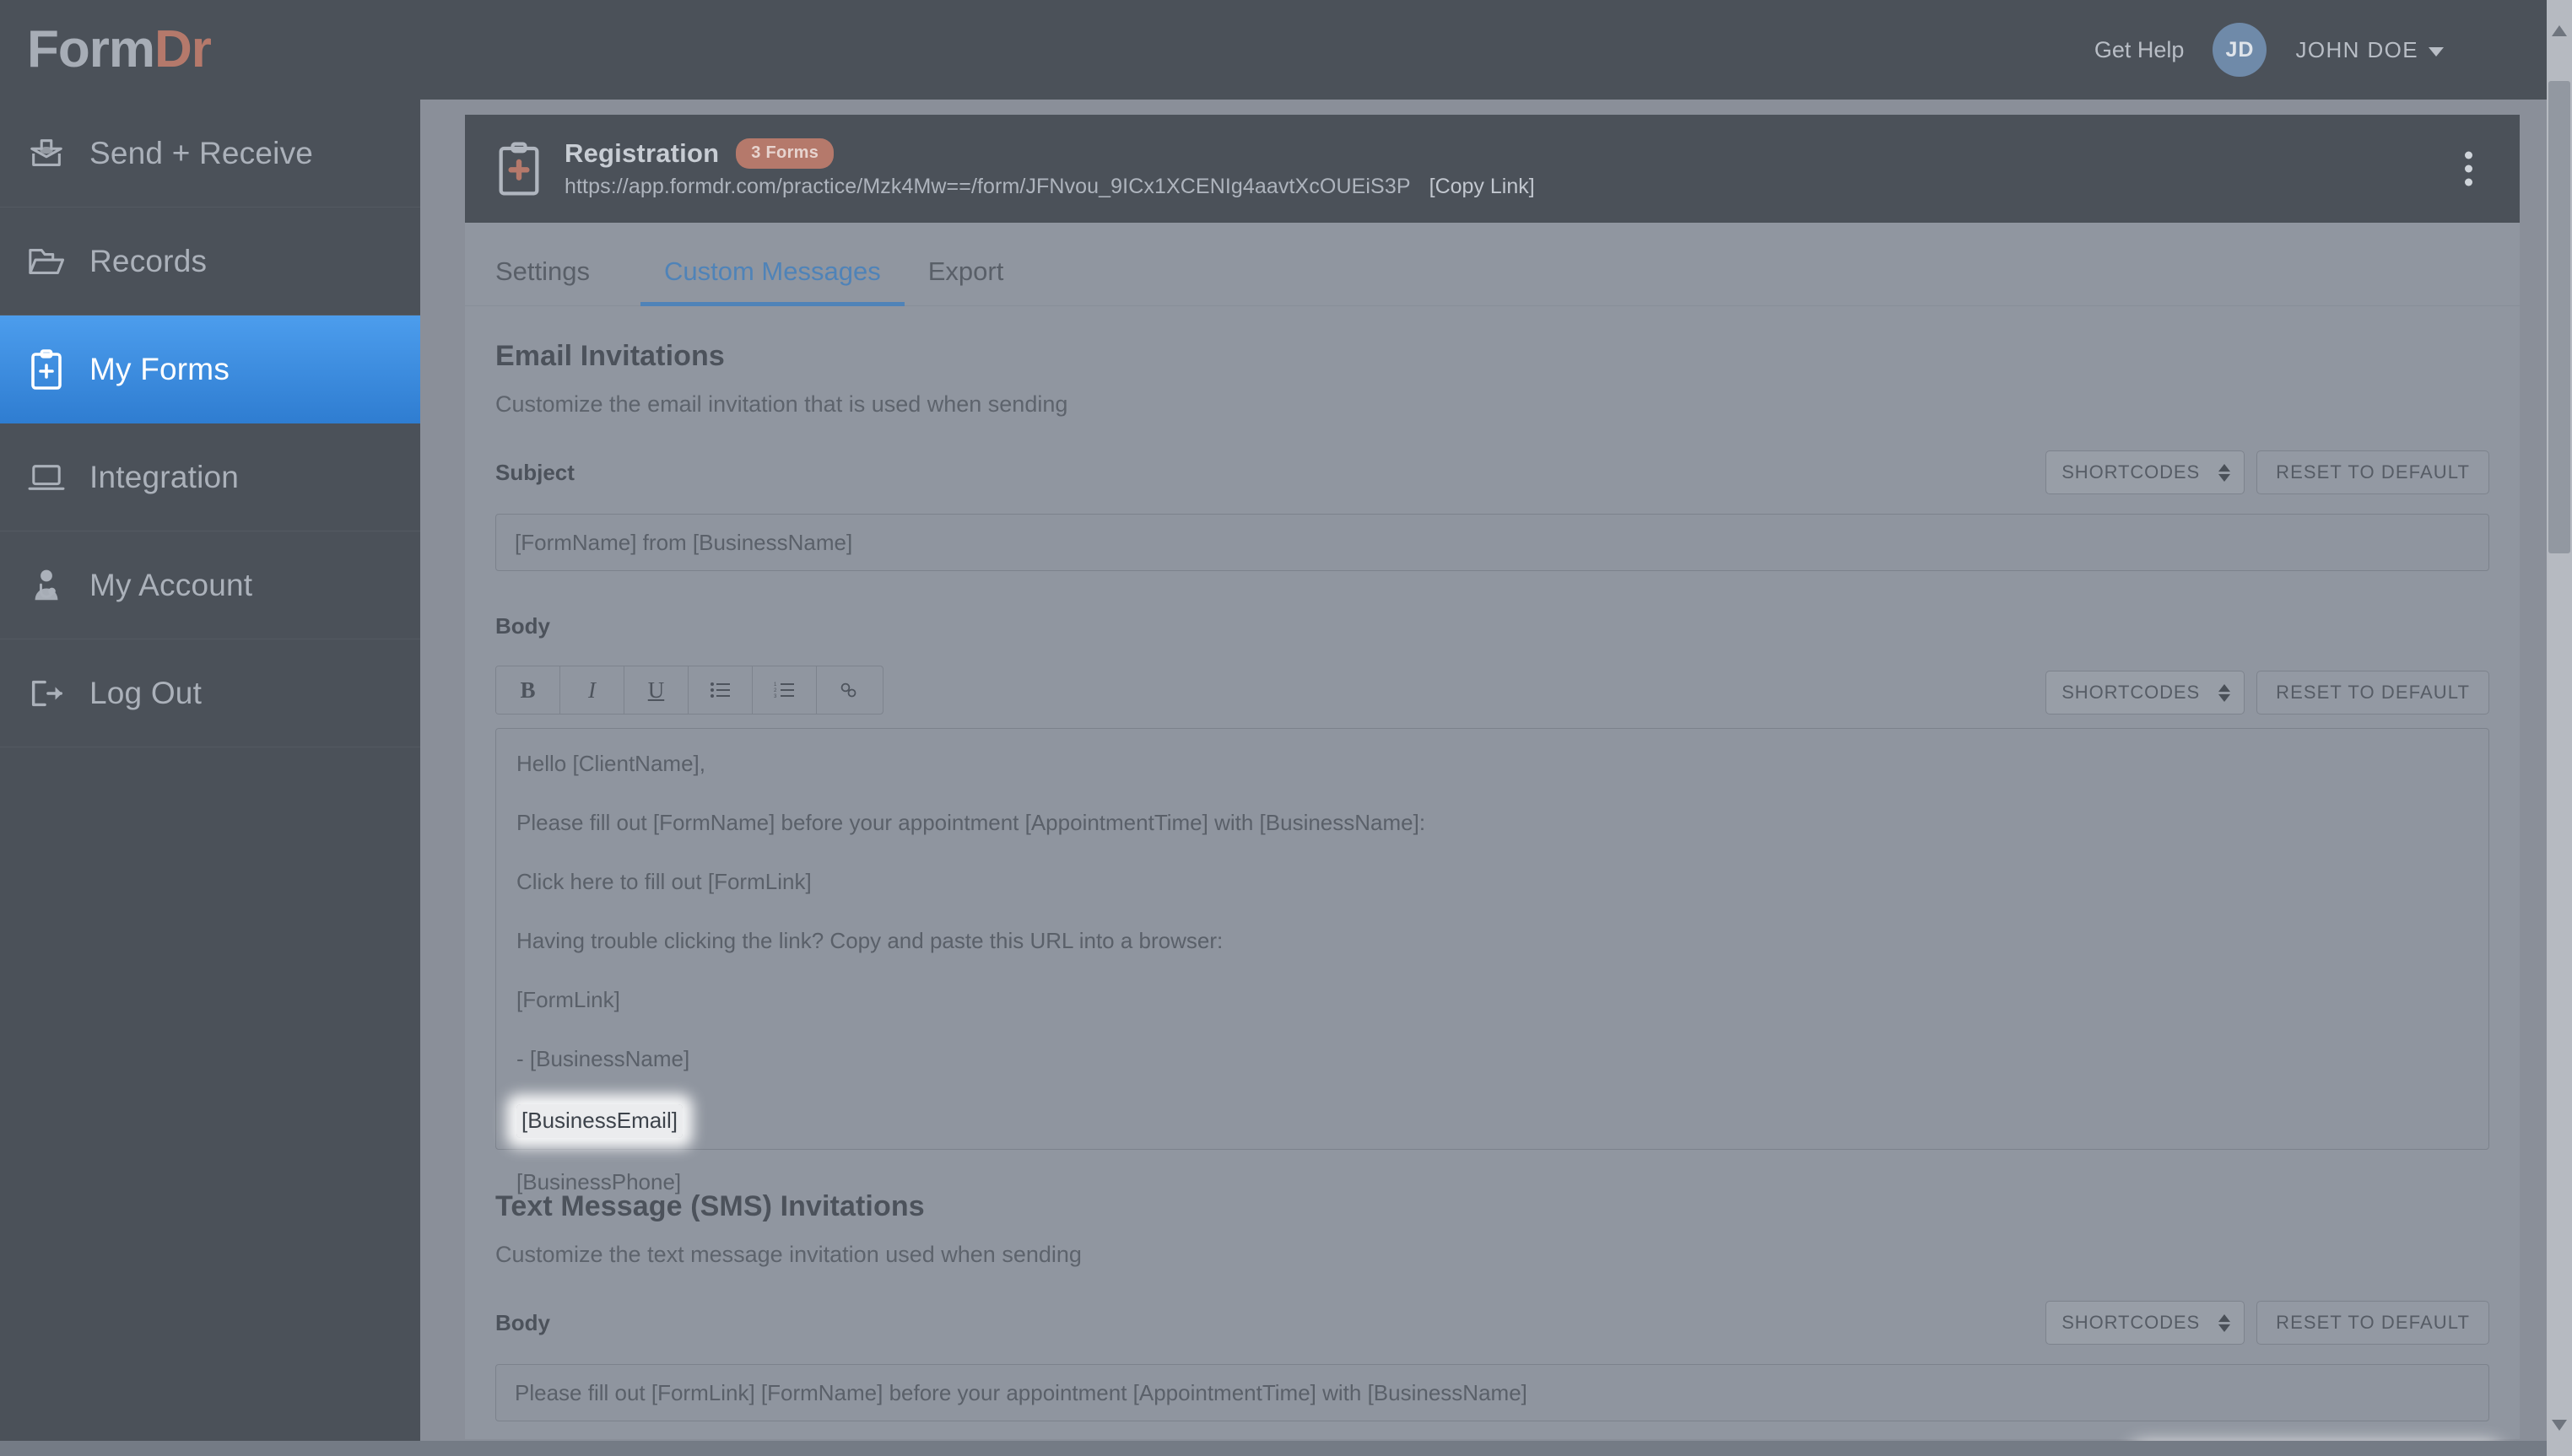 Image resolution: width=2572 pixels, height=1456 pixels. Describe the element at coordinates (1492, 542) in the screenshot. I see `subject-input: [FormName] from [BusinessName]` at that location.